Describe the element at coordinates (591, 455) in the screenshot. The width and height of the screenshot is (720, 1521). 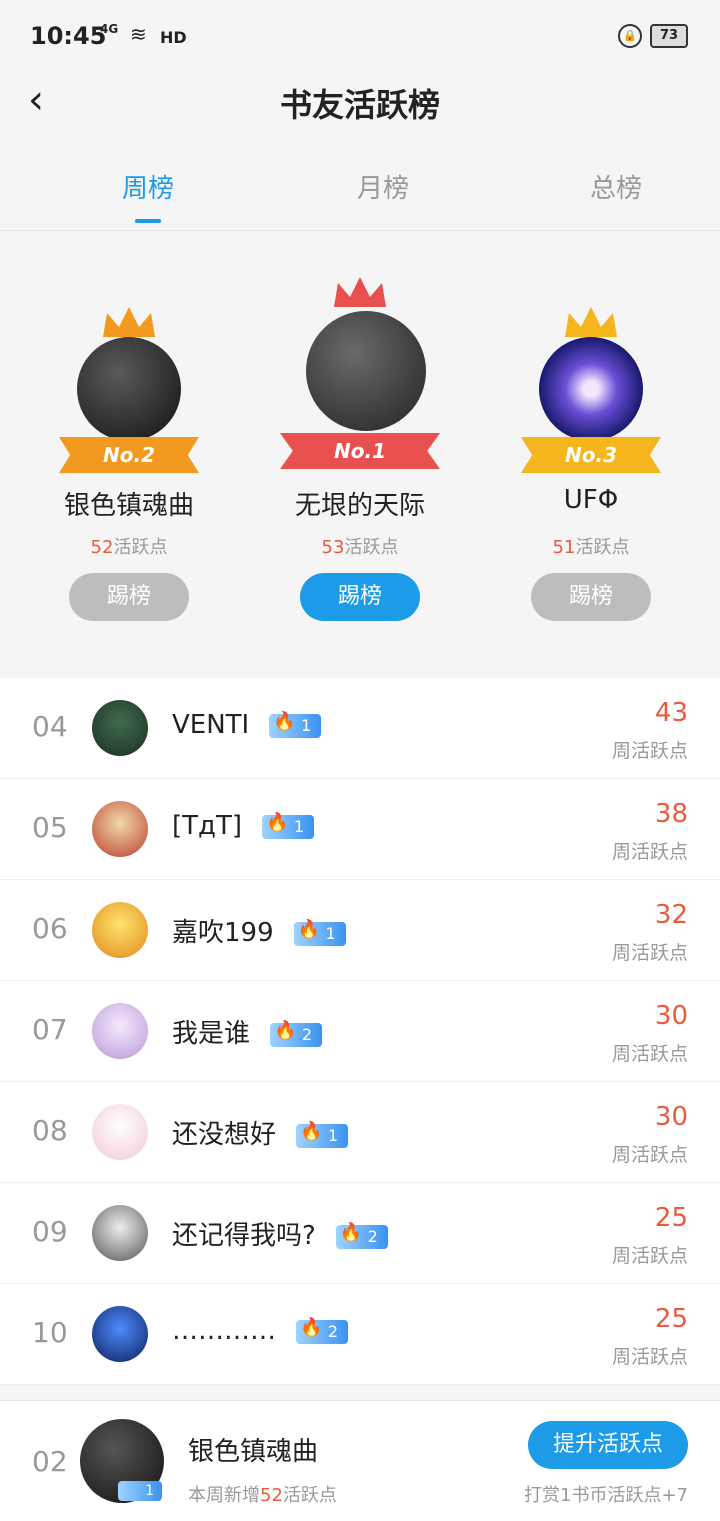
I see `rank-ribbon: No.3` at that location.